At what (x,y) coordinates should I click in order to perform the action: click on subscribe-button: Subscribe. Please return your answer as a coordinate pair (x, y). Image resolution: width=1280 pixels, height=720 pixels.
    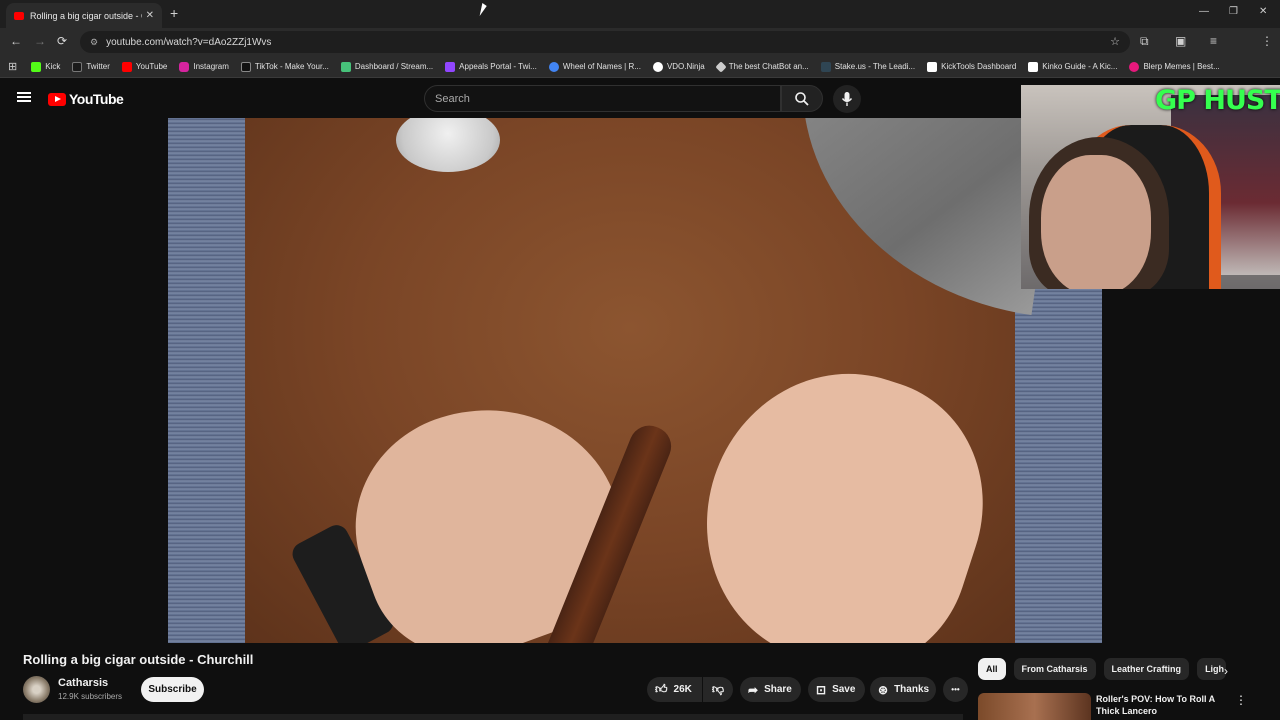
    Looking at the image, I should click on (172, 689).